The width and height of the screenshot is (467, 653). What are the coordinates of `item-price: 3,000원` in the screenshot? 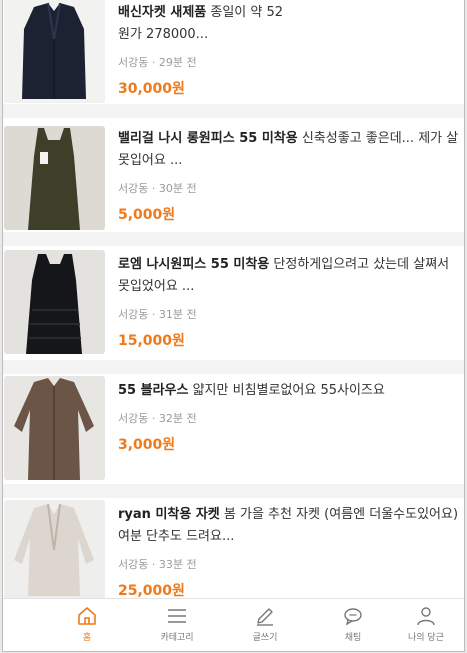 It's located at (147, 445).